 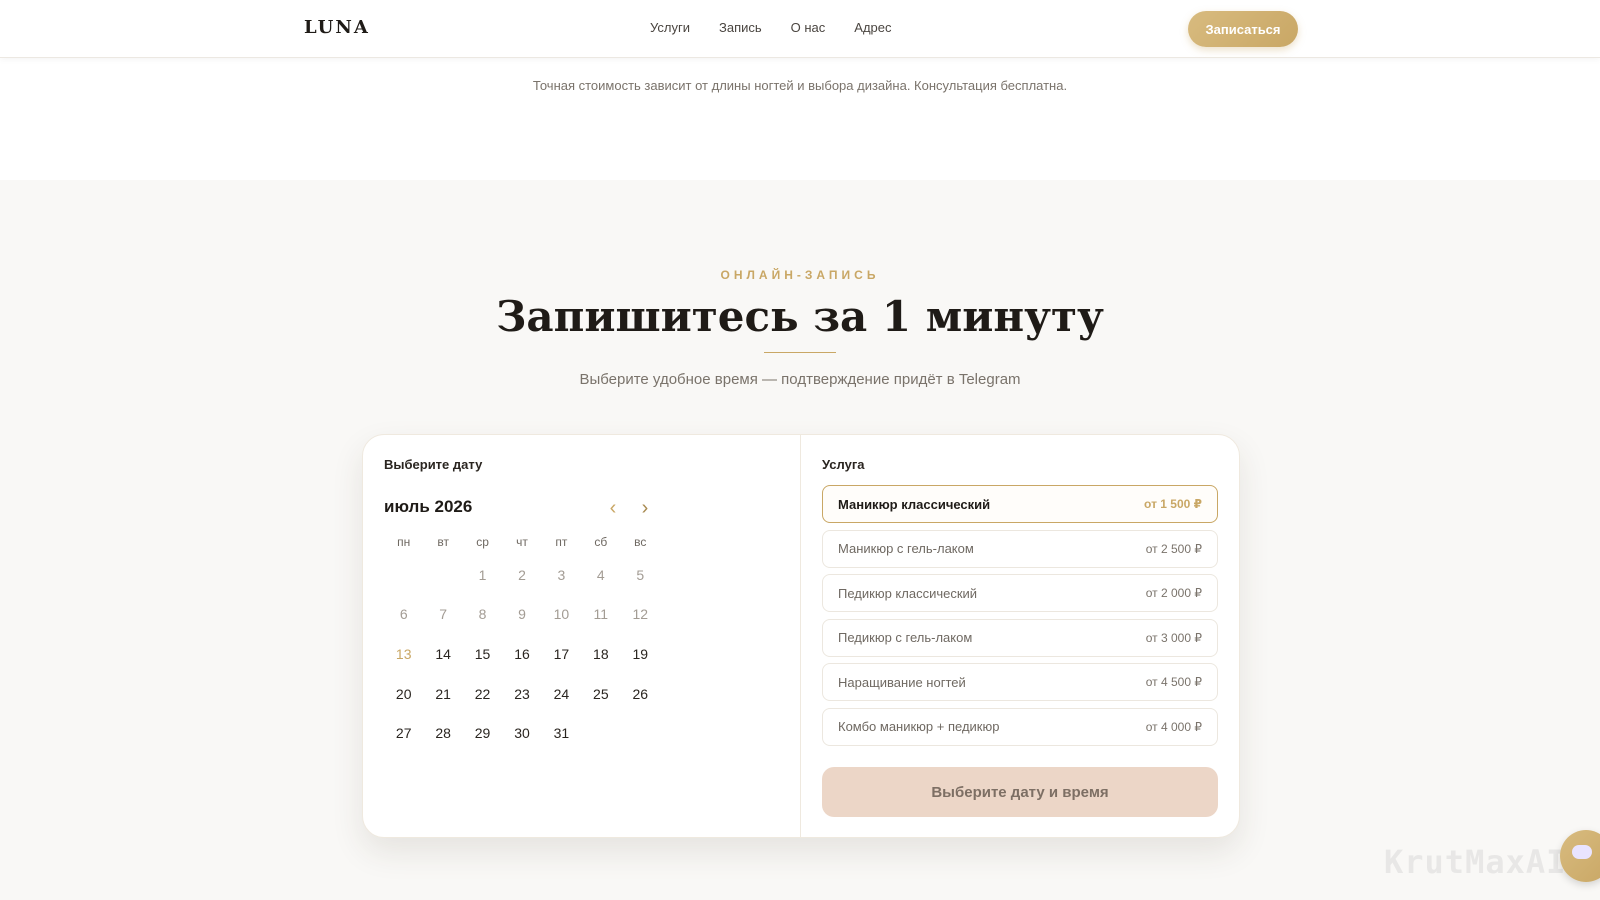 What do you see at coordinates (601, 542) in the screenshot?
I see `weekday-label: сб` at bounding box center [601, 542].